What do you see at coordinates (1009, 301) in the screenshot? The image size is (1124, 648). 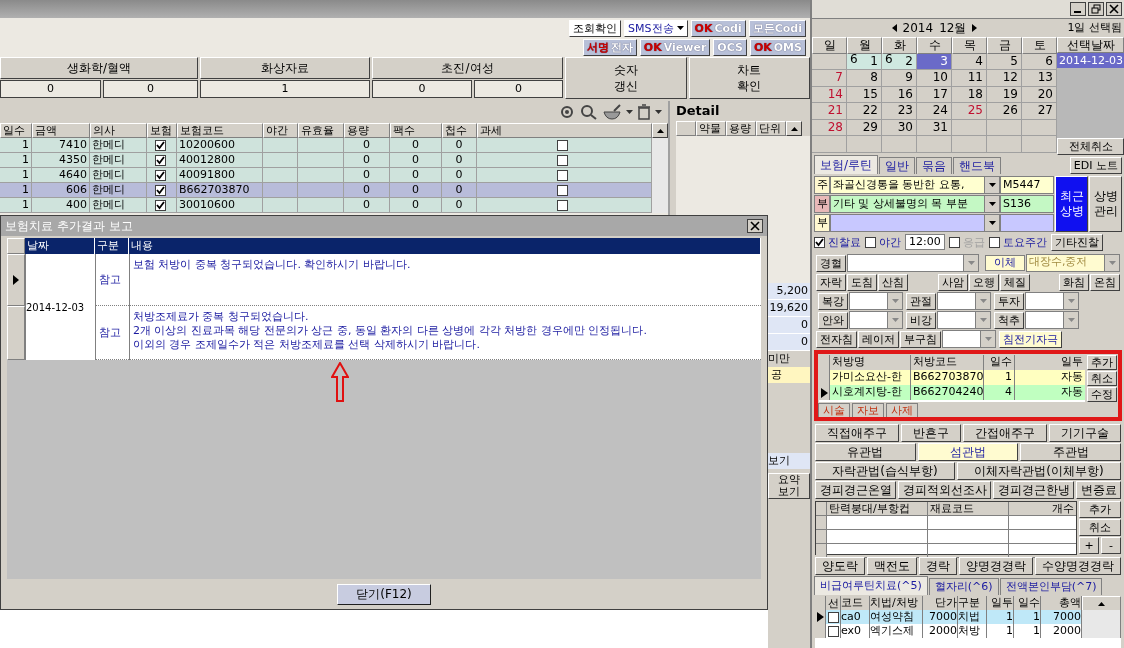 I see `region-button: 투자` at bounding box center [1009, 301].